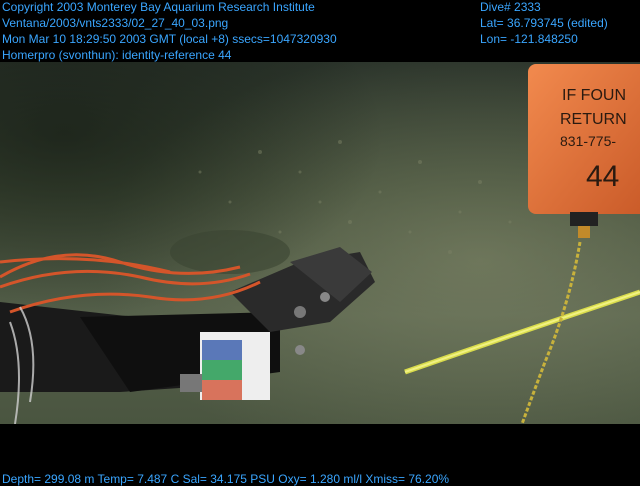  What do you see at coordinates (602, 176) in the screenshot?
I see `tag-number: 44` at bounding box center [602, 176].